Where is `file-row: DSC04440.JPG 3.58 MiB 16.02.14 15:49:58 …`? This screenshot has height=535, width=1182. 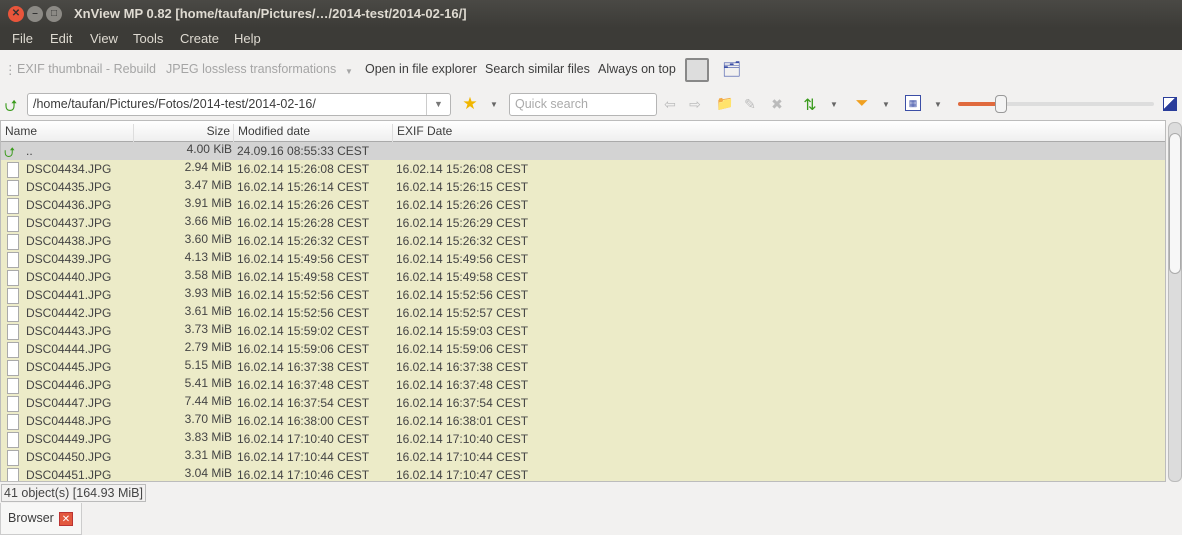 file-row: DSC04440.JPG 3.58 MiB 16.02.14 15:49:58 … is located at coordinates (583, 277).